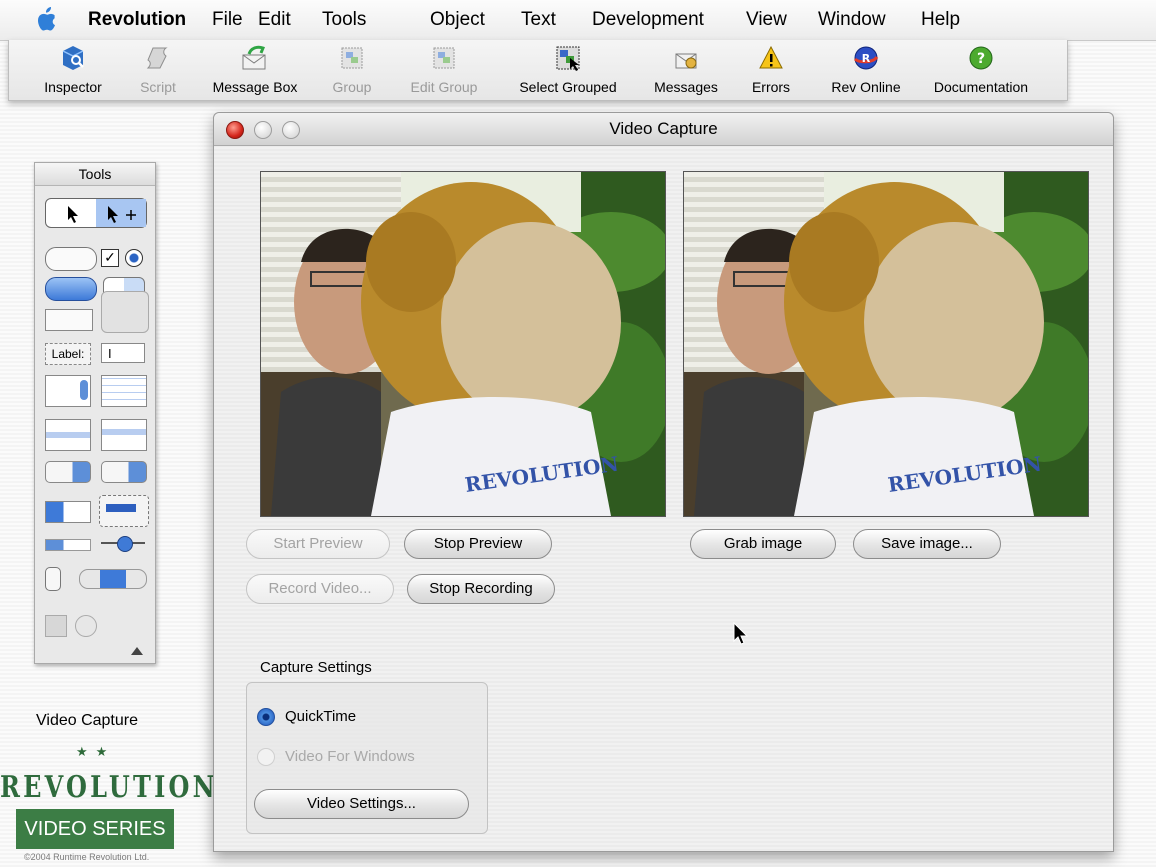 This screenshot has height=867, width=1156. What do you see at coordinates (444, 70) in the screenshot?
I see `edit-group-button: Edit Group` at bounding box center [444, 70].